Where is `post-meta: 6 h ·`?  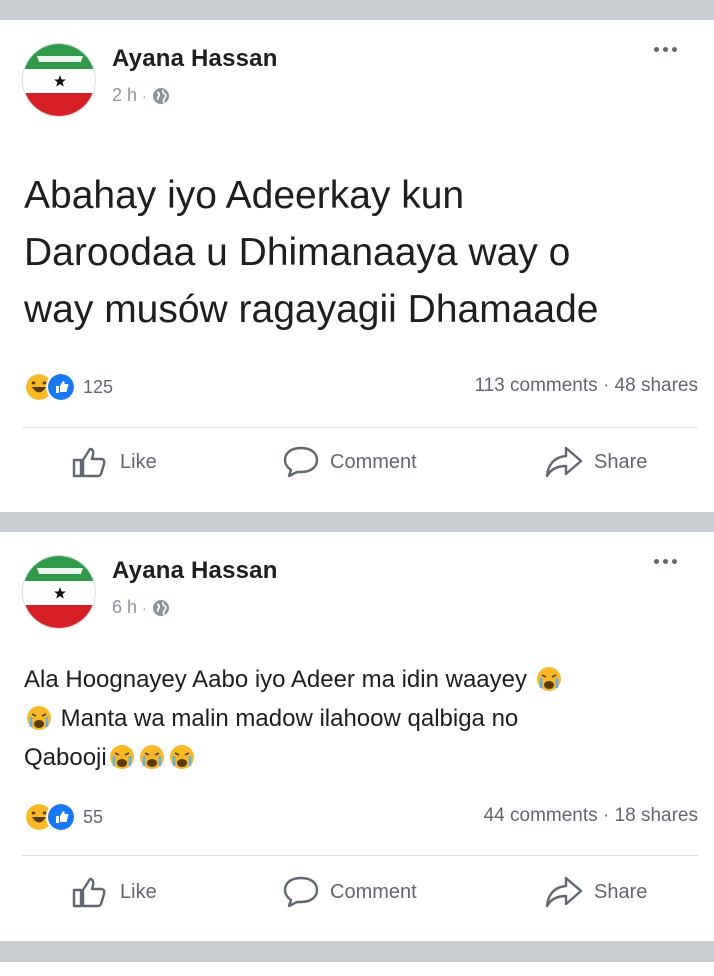
post-meta: 6 h · is located at coordinates (141, 607).